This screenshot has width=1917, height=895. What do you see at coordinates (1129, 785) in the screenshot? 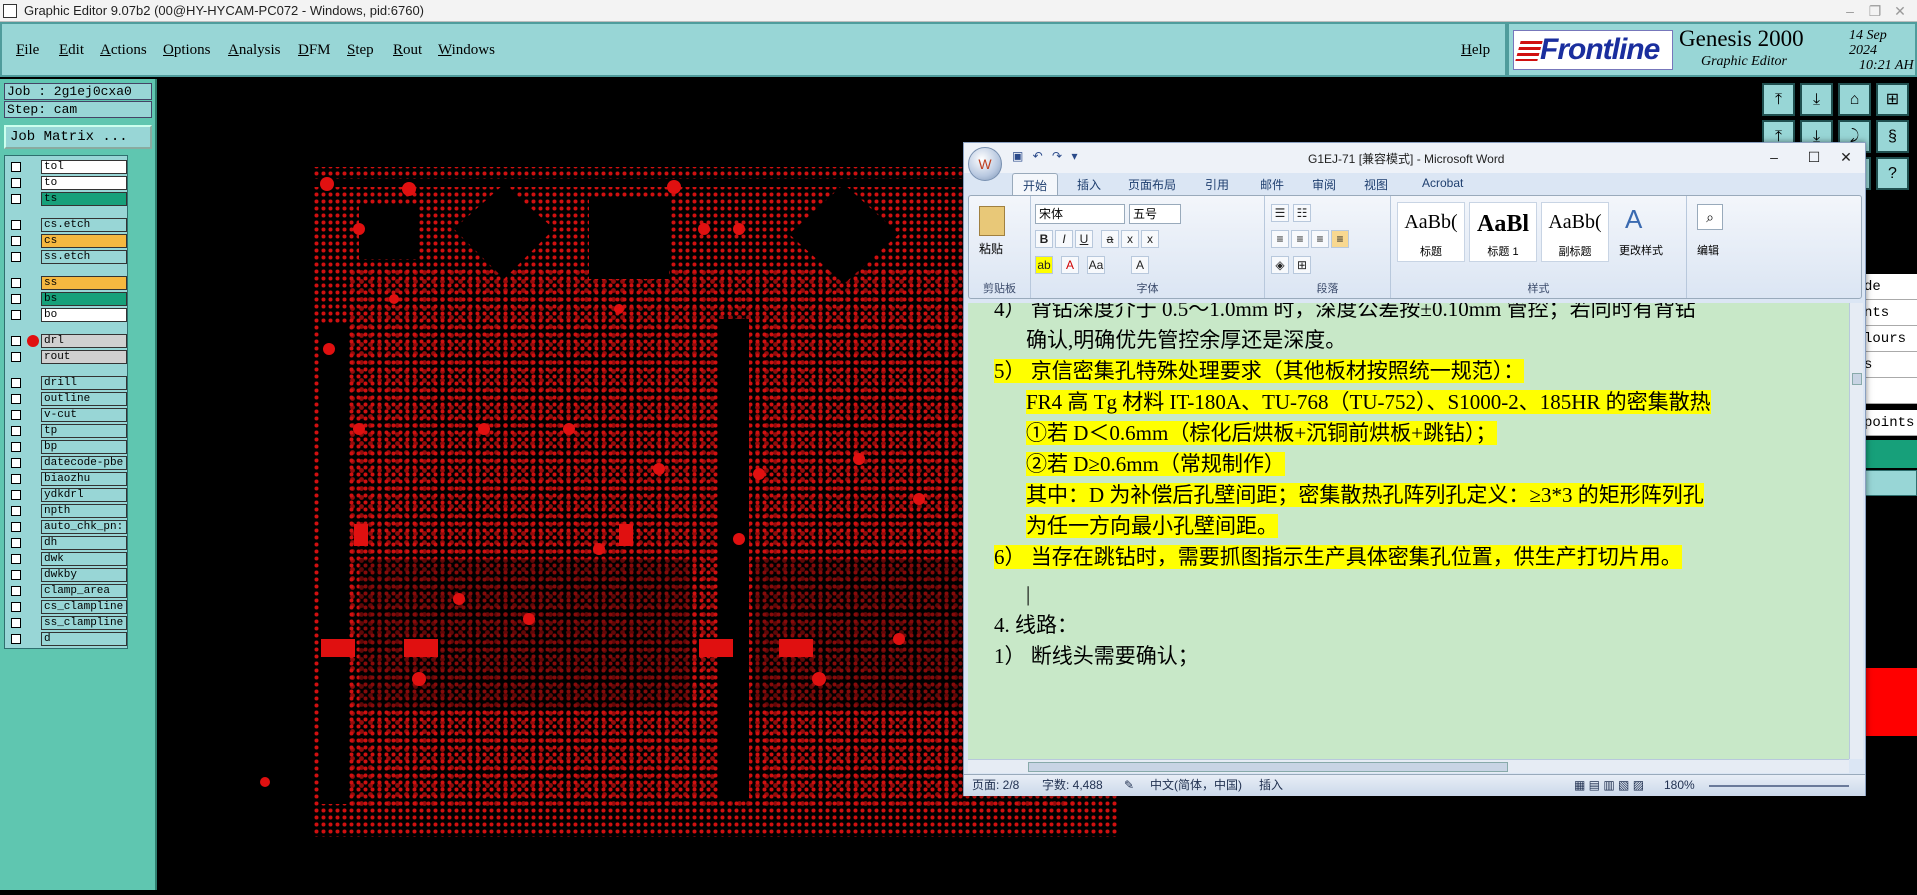
I see `proofing-icon: ✎` at bounding box center [1129, 785].